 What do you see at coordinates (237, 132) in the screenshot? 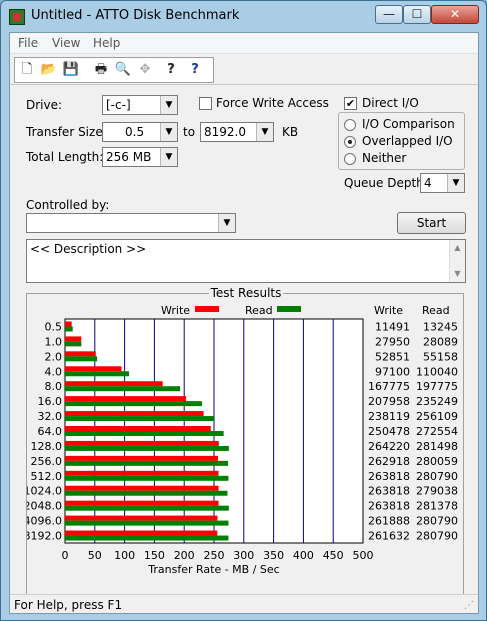
I see `transfer-size-to-select: 8192.0 ▼` at bounding box center [237, 132].